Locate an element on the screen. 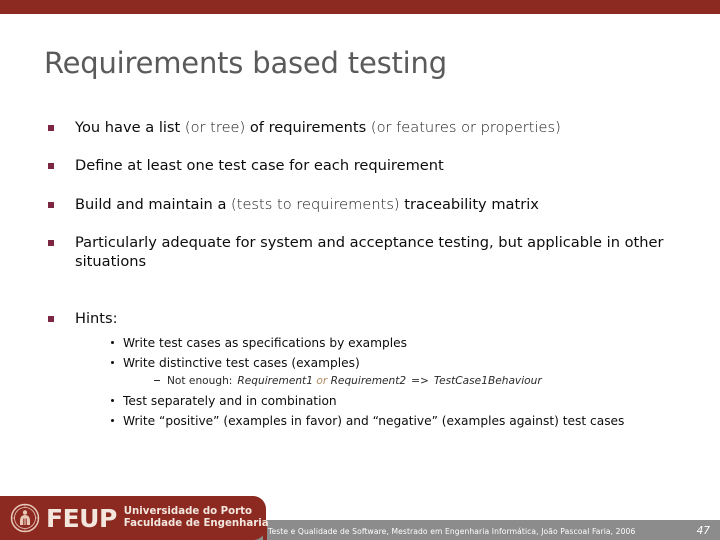 The width and height of the screenshot is (720, 540). note-result: TestCase1Behaviour is located at coordinates (487, 381).